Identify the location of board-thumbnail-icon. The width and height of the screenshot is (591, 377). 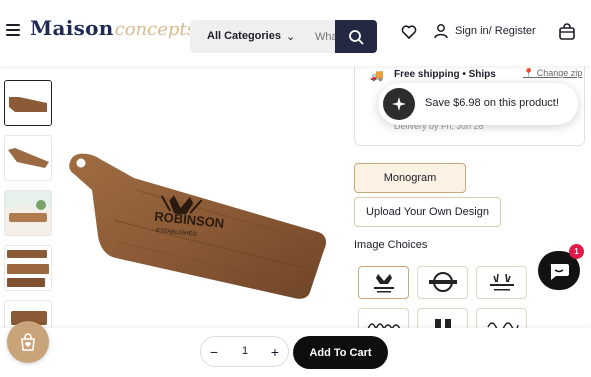
(28, 103).